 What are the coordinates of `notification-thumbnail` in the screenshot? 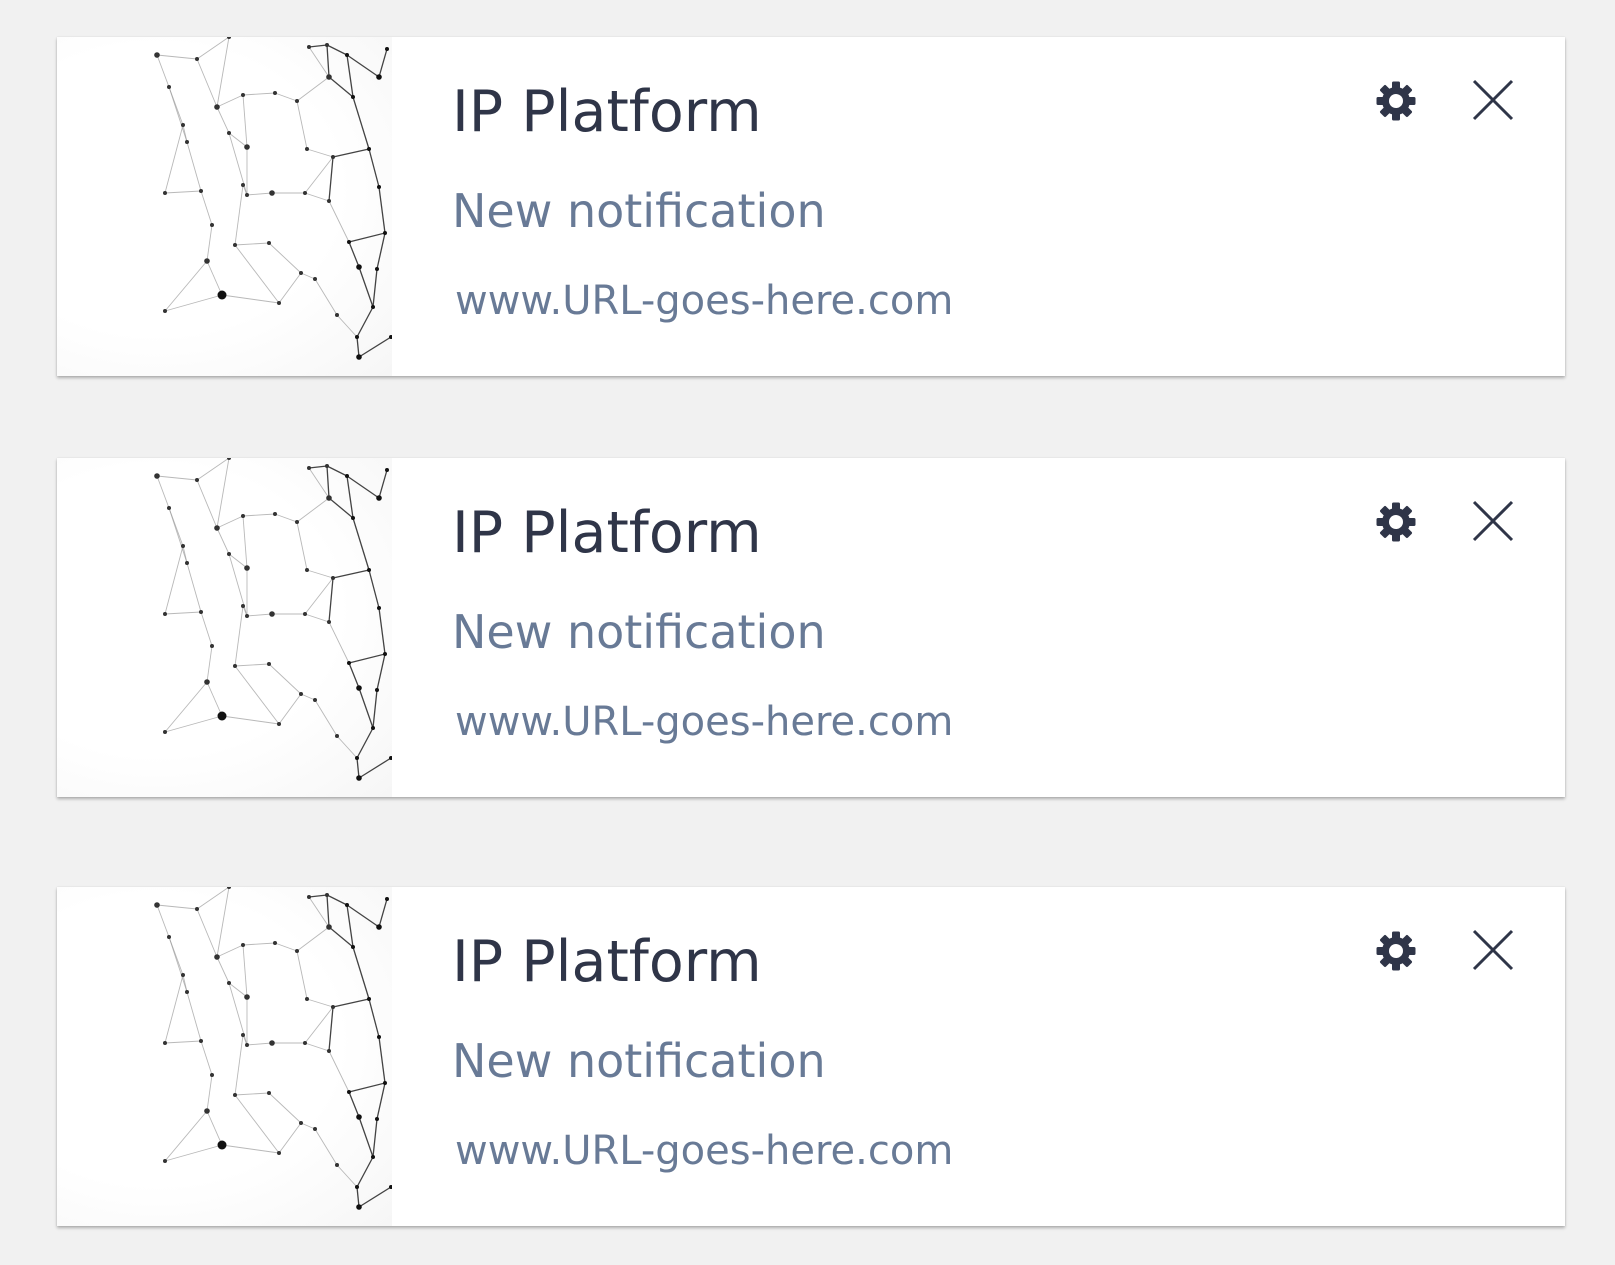 It's located at (224, 206).